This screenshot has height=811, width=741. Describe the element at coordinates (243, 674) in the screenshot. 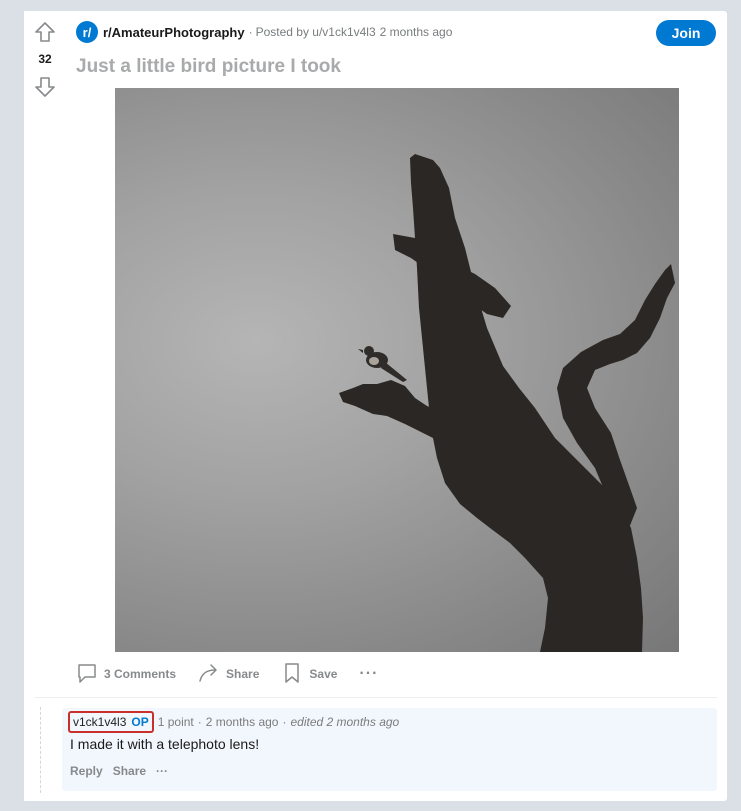

I see `share-label: Share` at that location.